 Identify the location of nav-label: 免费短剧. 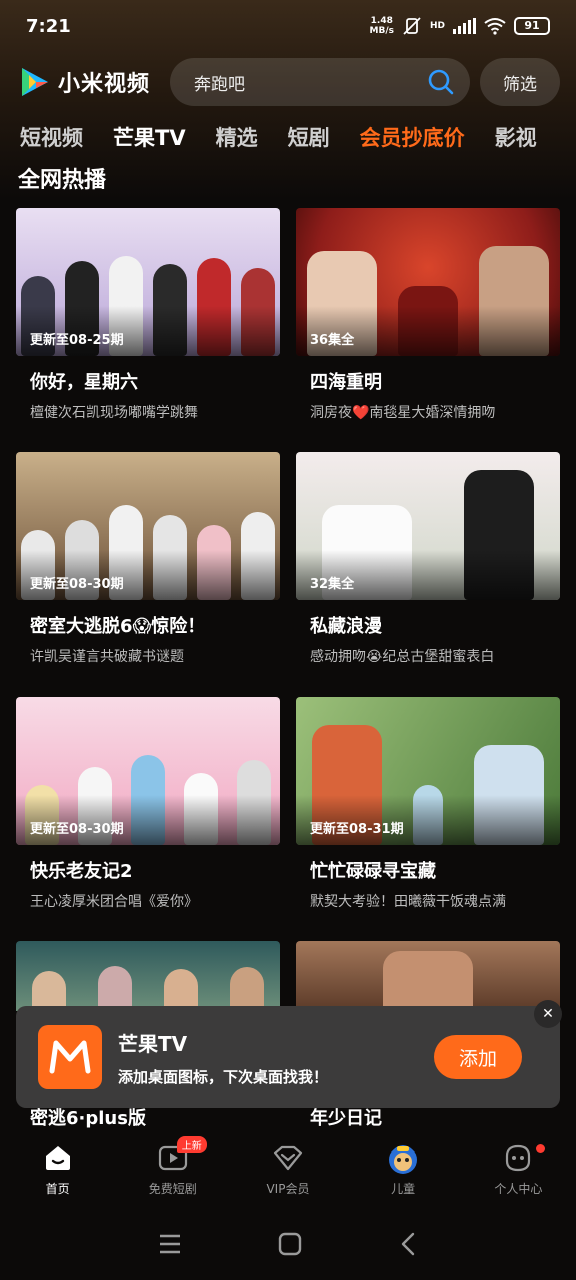
(172, 1189).